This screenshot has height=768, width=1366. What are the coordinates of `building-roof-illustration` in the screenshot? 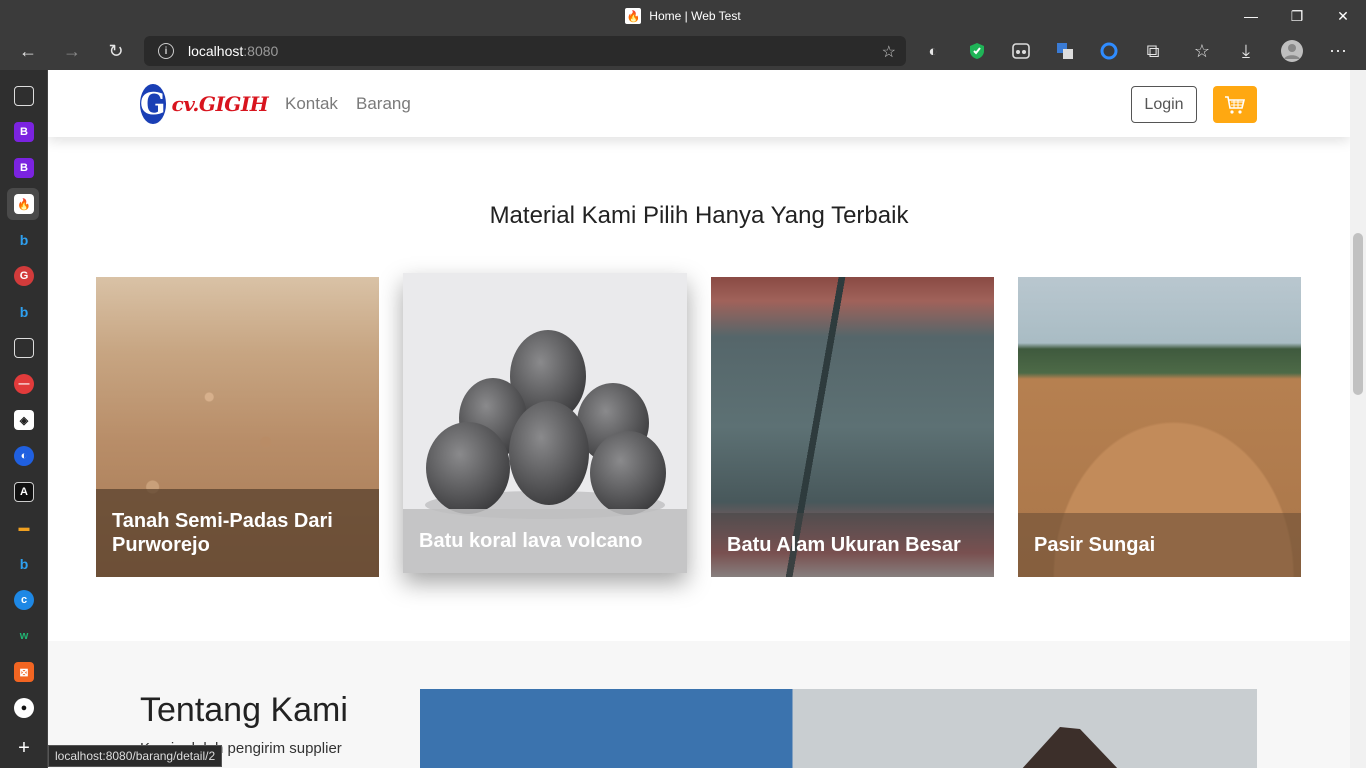 It's located at (1070, 747).